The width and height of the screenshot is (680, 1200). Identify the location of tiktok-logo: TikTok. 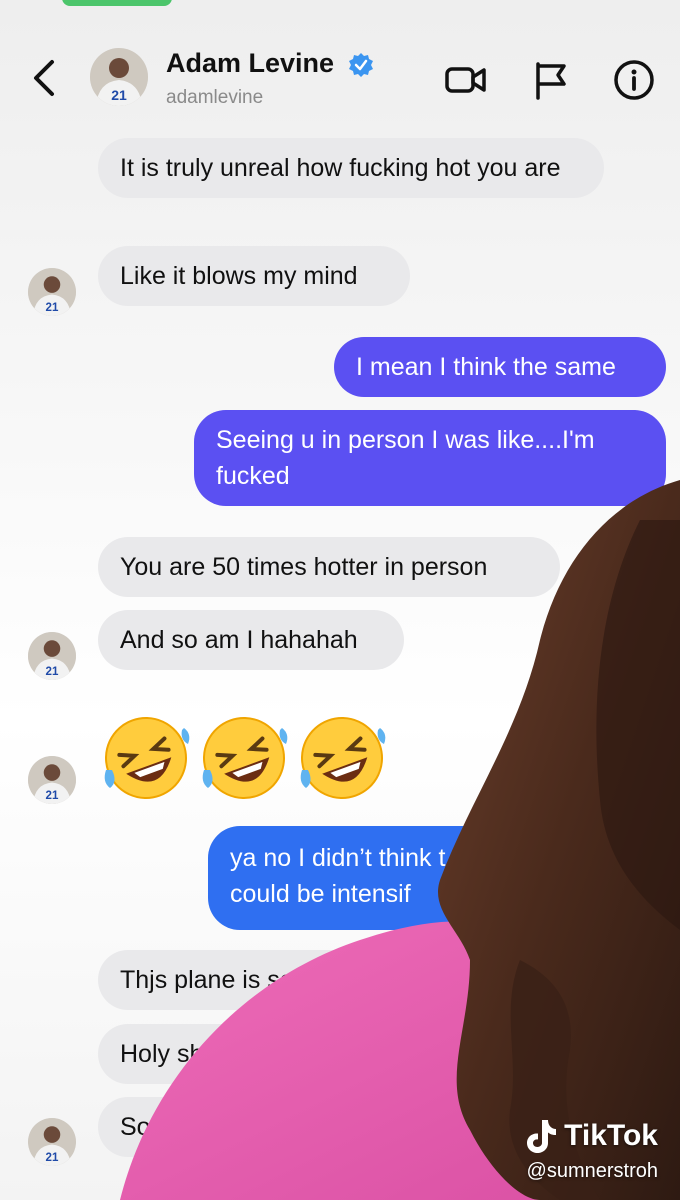
(591, 1136).